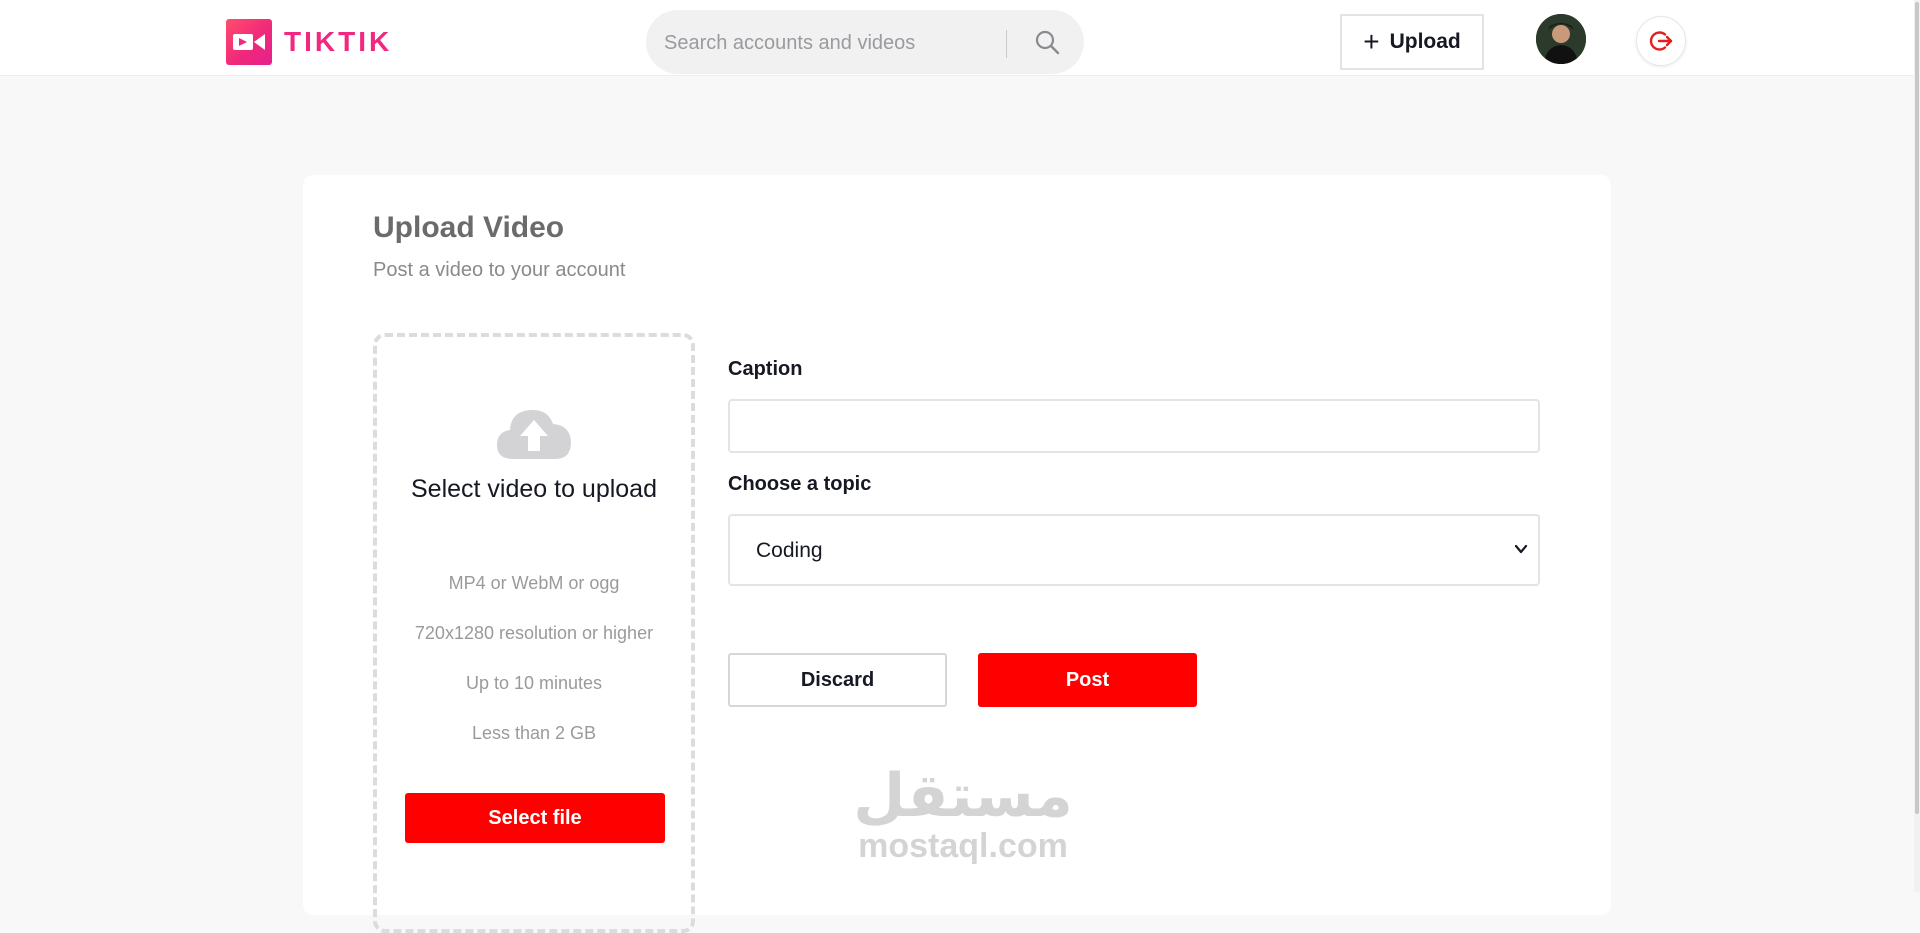  I want to click on discard-button: Discard, so click(837, 680).